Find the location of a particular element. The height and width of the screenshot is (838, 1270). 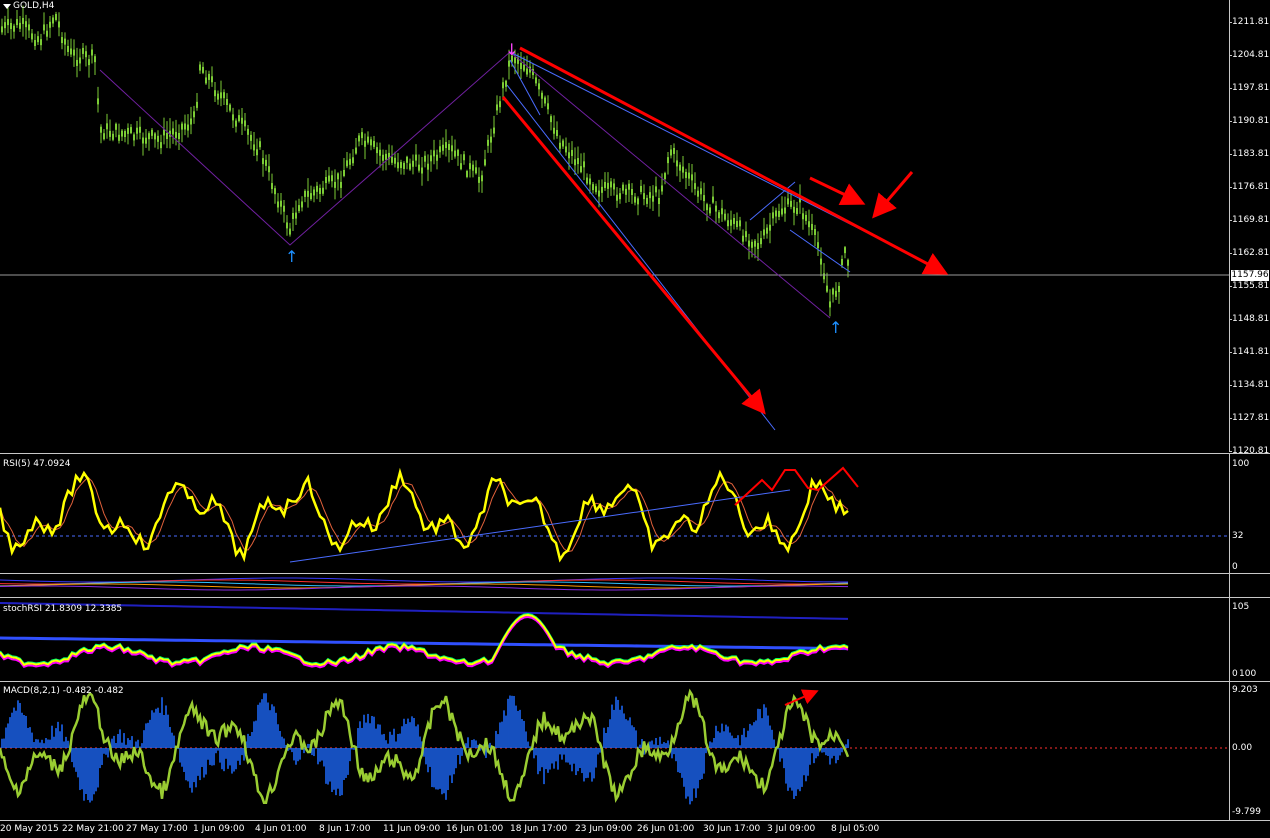

stochrsi-tick: 0 is located at coordinates (1235, 674).